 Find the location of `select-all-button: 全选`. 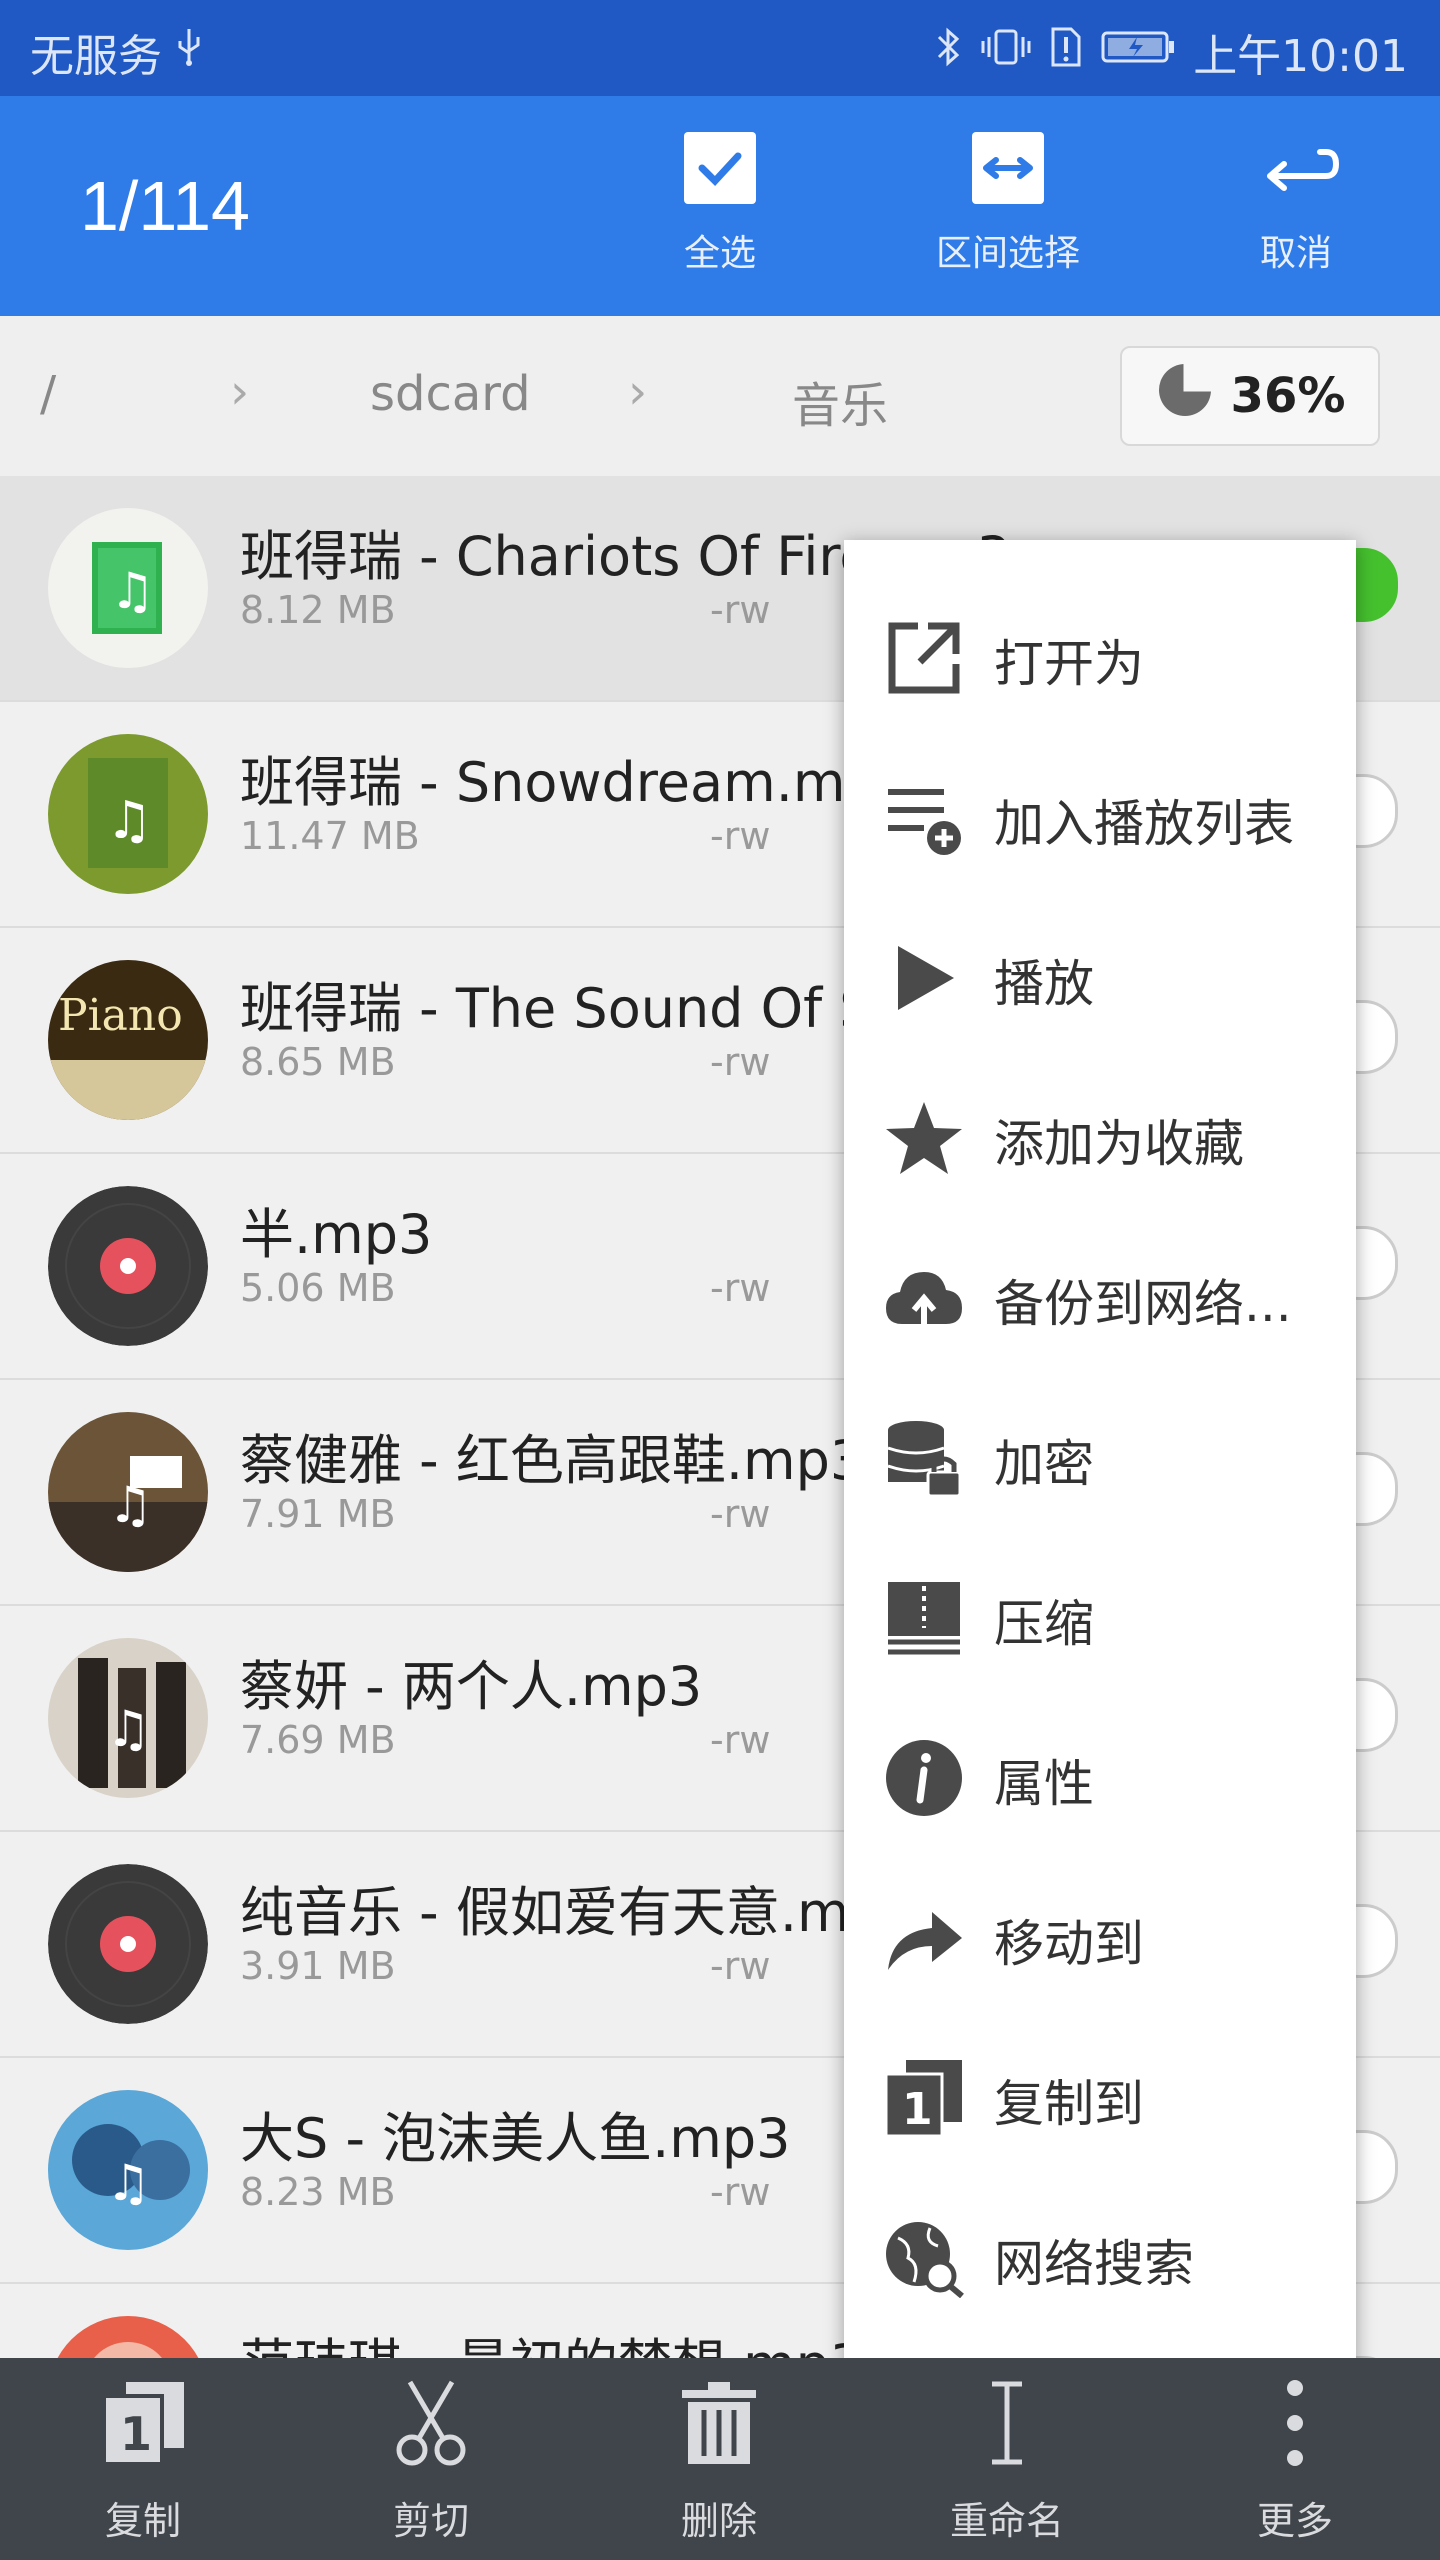

select-all-button: 全选 is located at coordinates (720, 204).